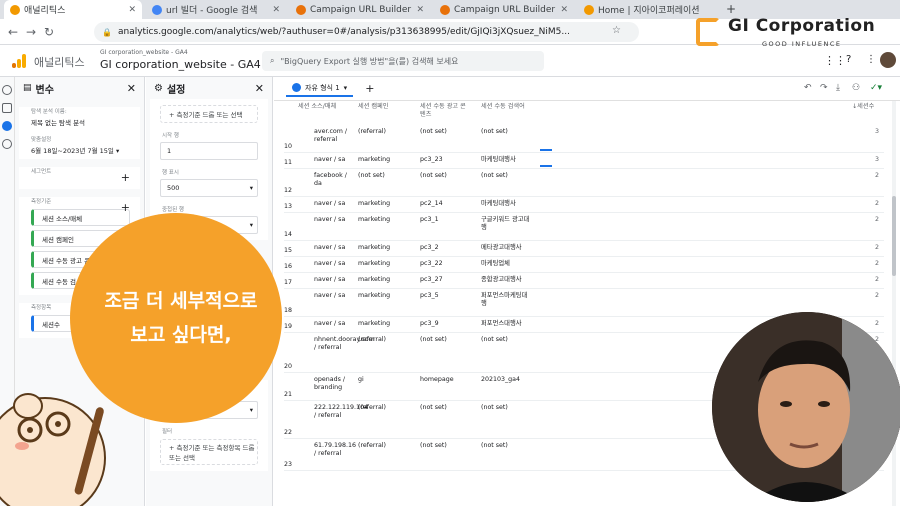 The image size is (900, 506). What do you see at coordinates (209, 151) in the screenshot?
I see `start-row-input: 1` at bounding box center [209, 151].